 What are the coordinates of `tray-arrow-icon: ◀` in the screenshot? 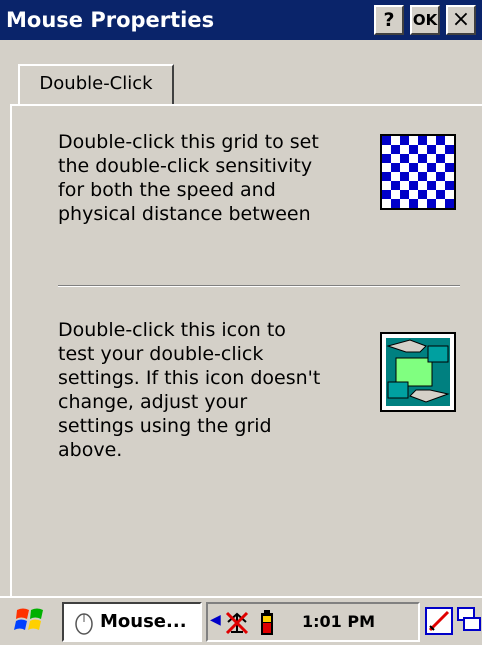 It's located at (215, 620).